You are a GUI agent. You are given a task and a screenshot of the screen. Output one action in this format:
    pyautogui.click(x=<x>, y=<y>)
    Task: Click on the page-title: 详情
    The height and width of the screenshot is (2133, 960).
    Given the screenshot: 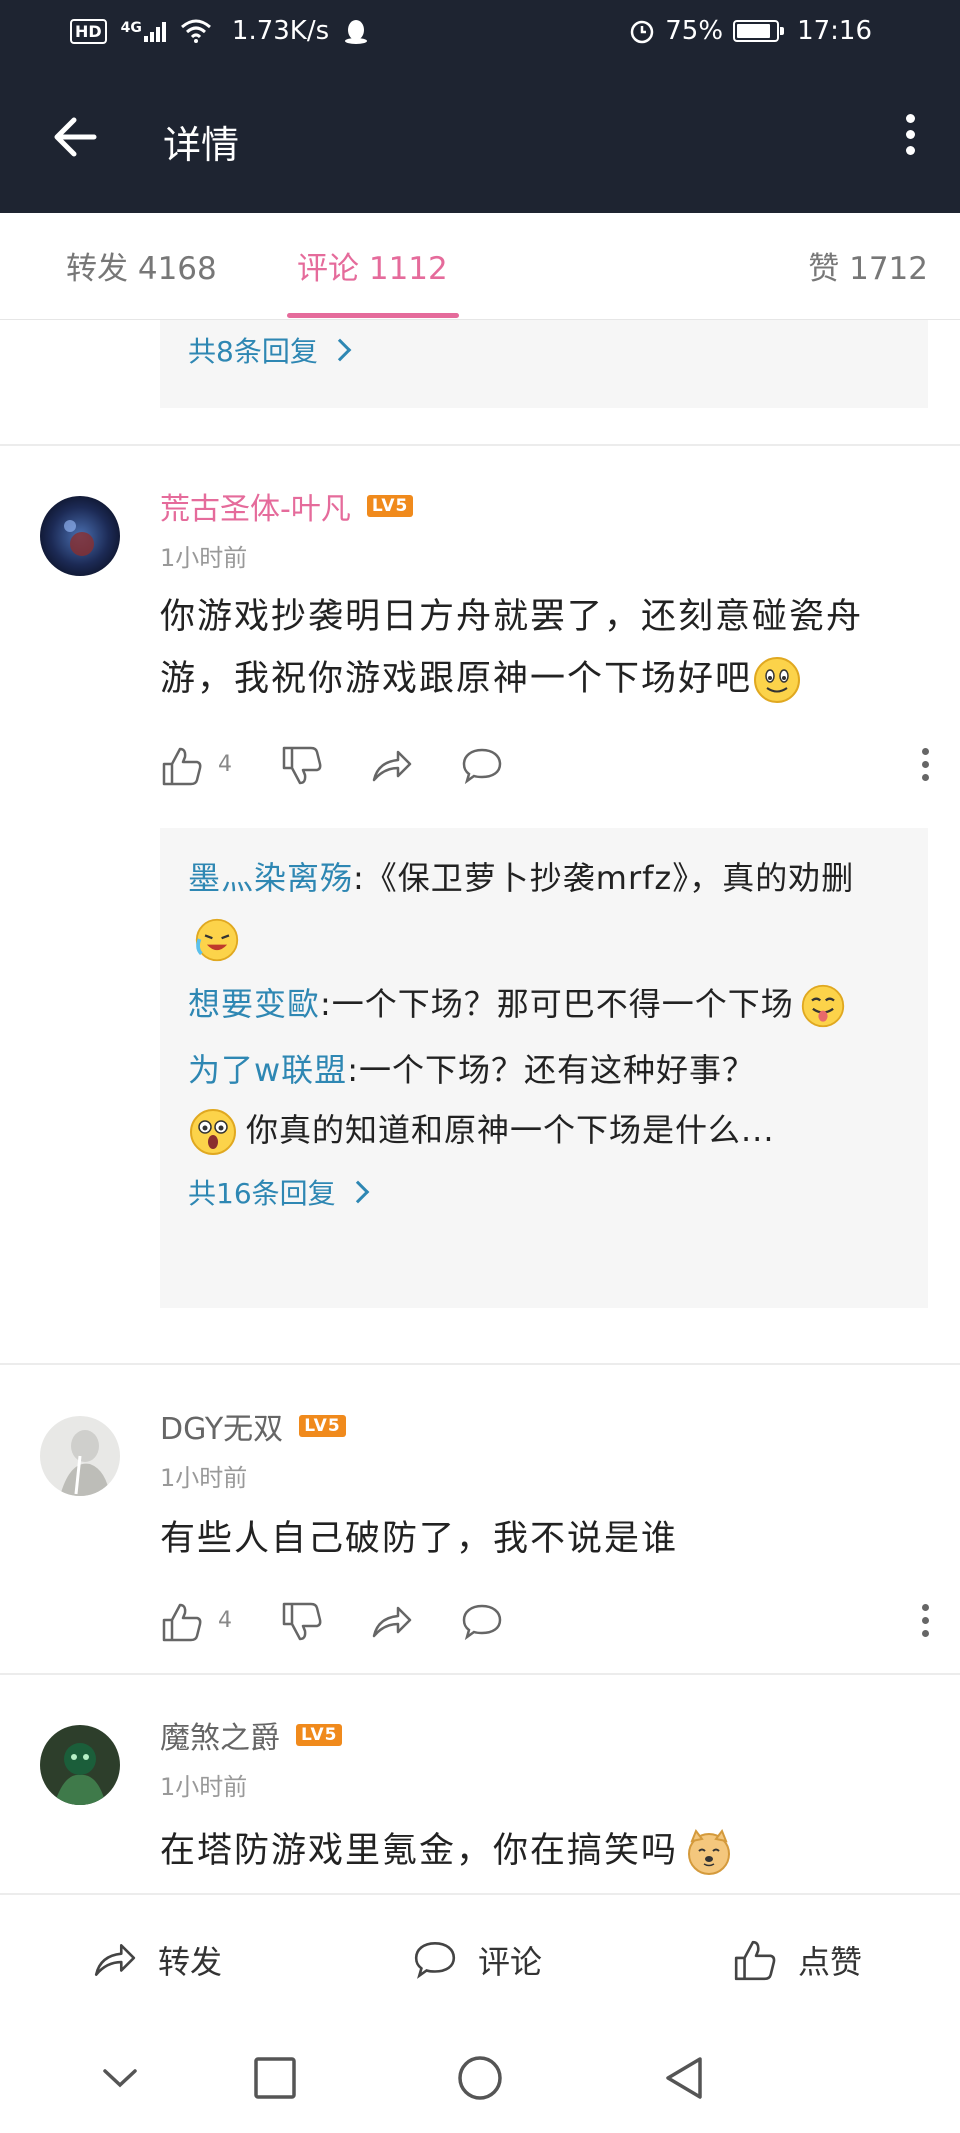 What is the action you would take?
    pyautogui.click(x=201, y=145)
    